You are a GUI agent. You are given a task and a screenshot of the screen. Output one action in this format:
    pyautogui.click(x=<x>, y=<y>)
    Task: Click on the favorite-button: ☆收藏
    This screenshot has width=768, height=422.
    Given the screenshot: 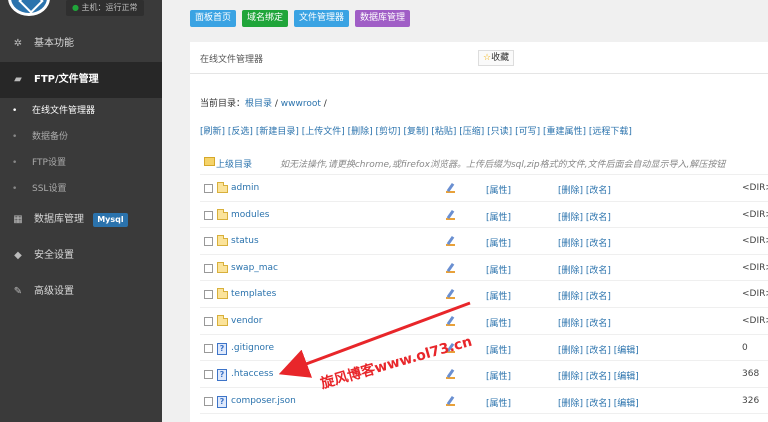 What is the action you would take?
    pyautogui.click(x=496, y=58)
    